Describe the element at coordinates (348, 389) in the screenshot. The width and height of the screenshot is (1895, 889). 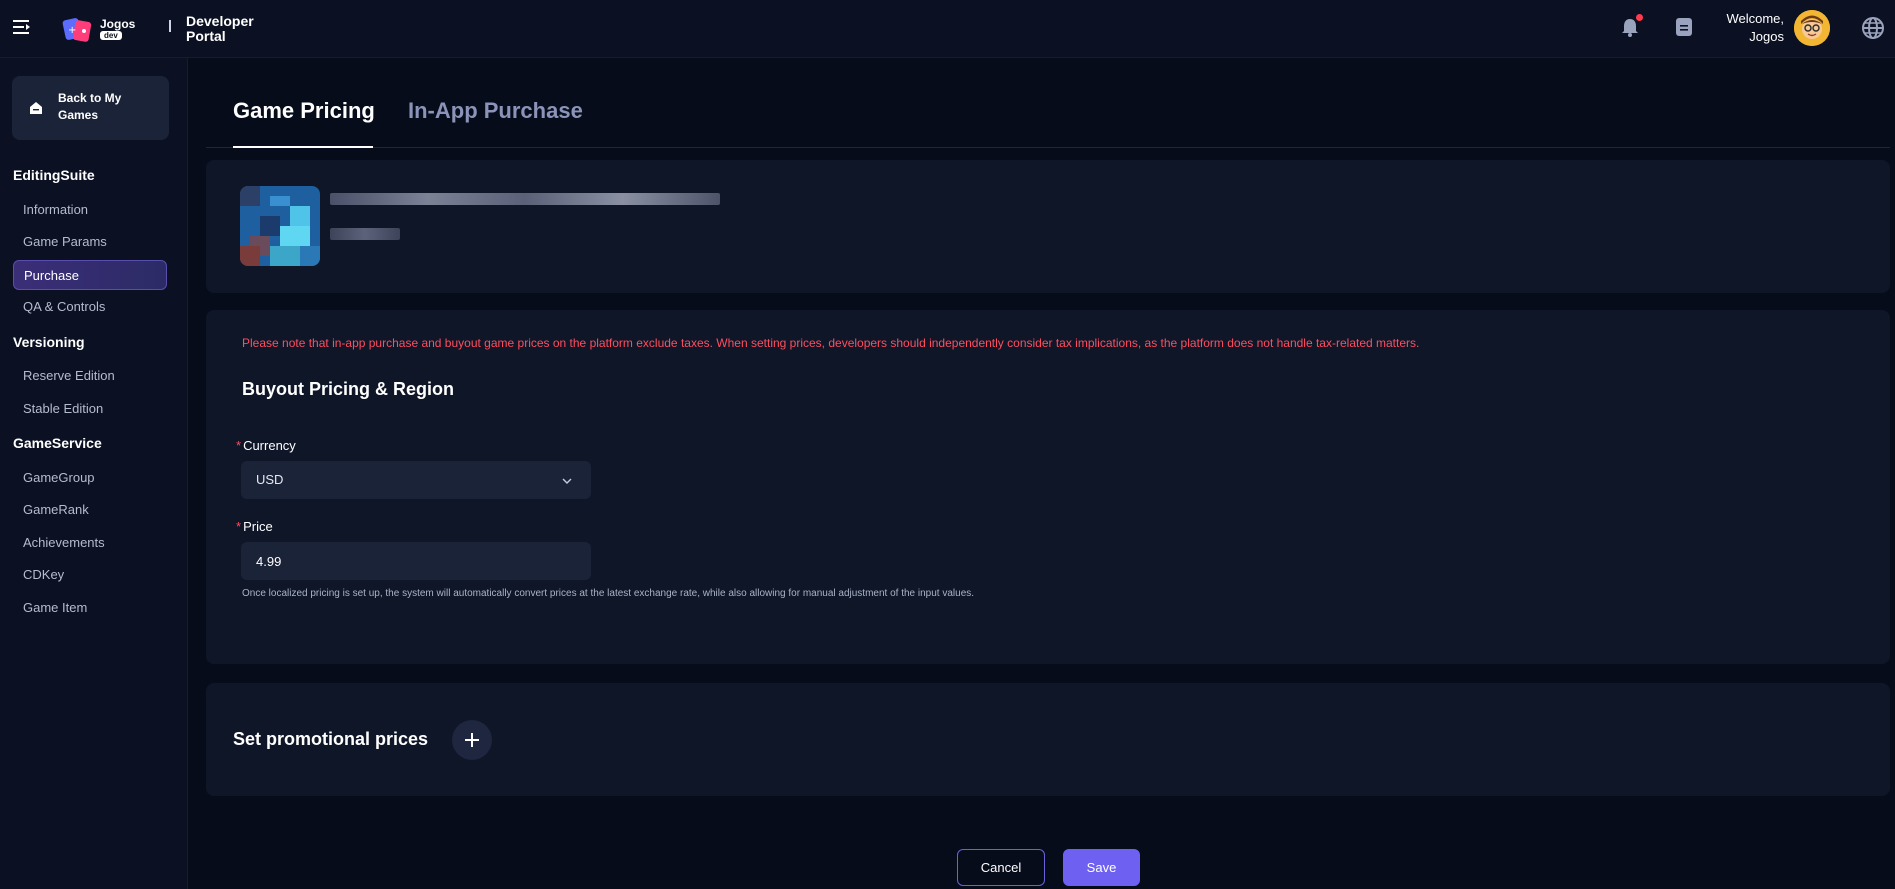
I see `buyout-pricing-title: Buyout Pricing & Region` at that location.